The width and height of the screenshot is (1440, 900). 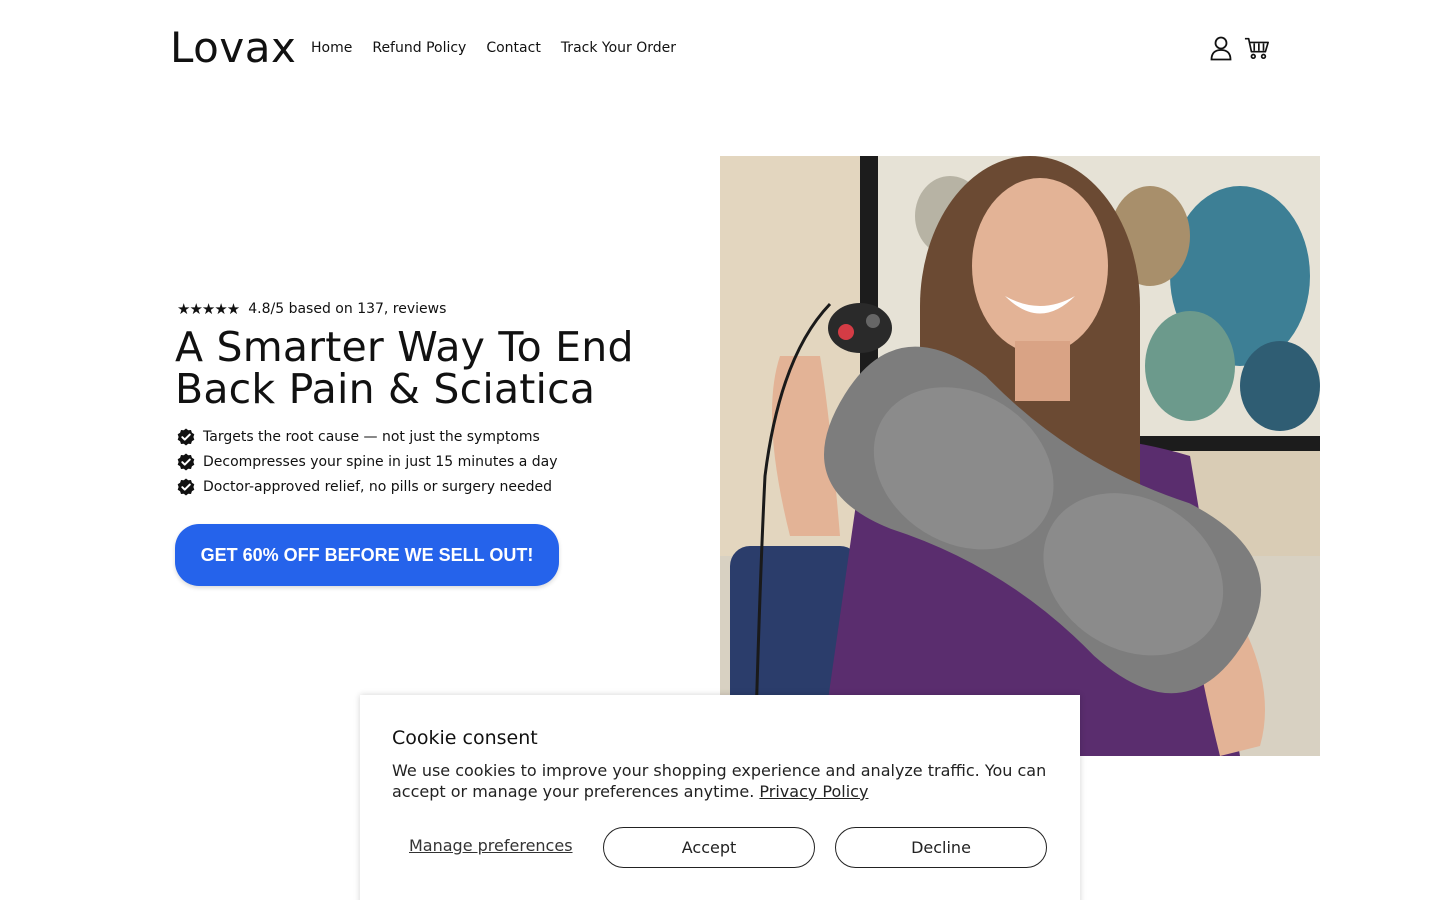 What do you see at coordinates (208, 309) in the screenshot?
I see `rating-stars: ★★★★★` at bounding box center [208, 309].